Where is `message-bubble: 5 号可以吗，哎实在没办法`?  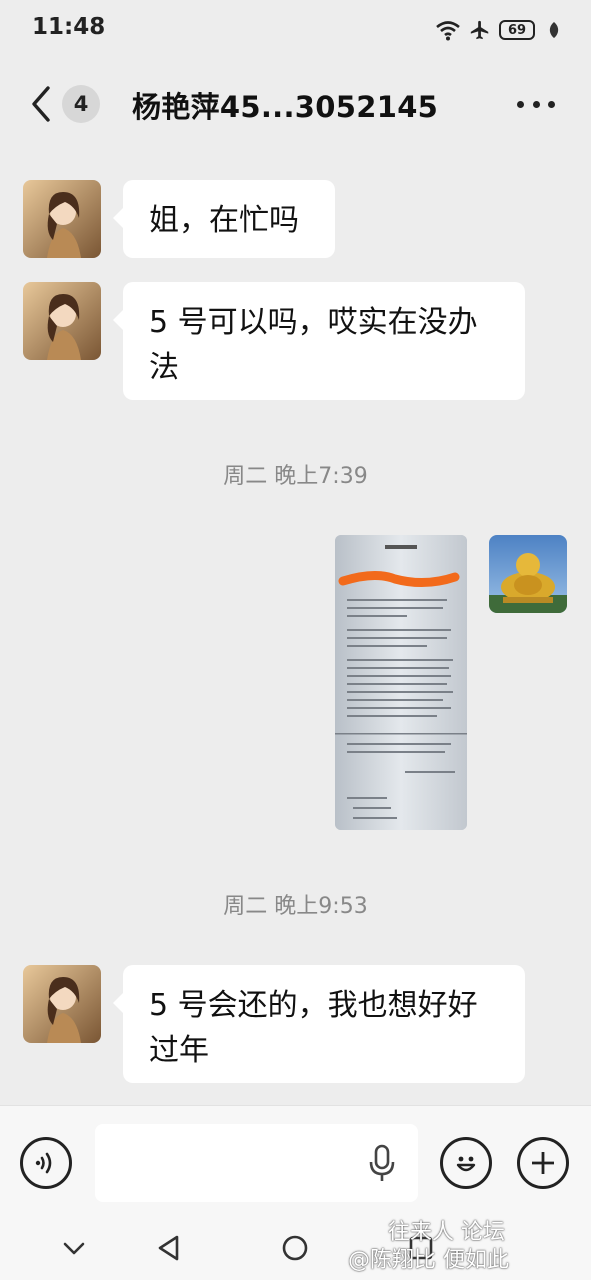 message-bubble: 5 号可以吗，哎实在没办法 is located at coordinates (319, 341).